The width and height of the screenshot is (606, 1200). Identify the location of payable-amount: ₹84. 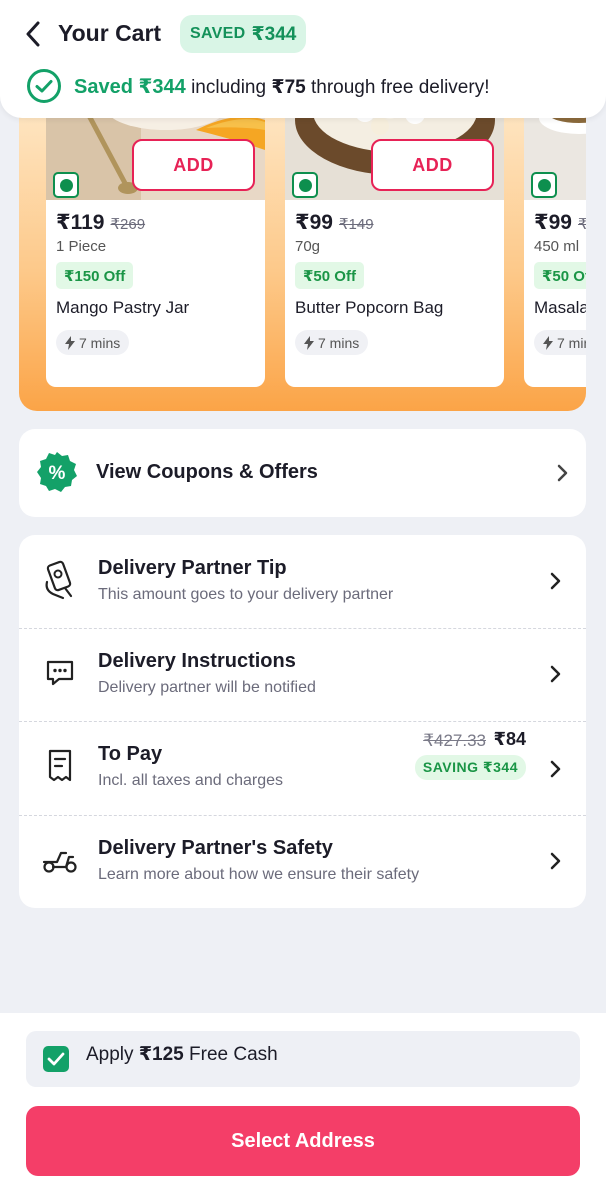
(509, 739).